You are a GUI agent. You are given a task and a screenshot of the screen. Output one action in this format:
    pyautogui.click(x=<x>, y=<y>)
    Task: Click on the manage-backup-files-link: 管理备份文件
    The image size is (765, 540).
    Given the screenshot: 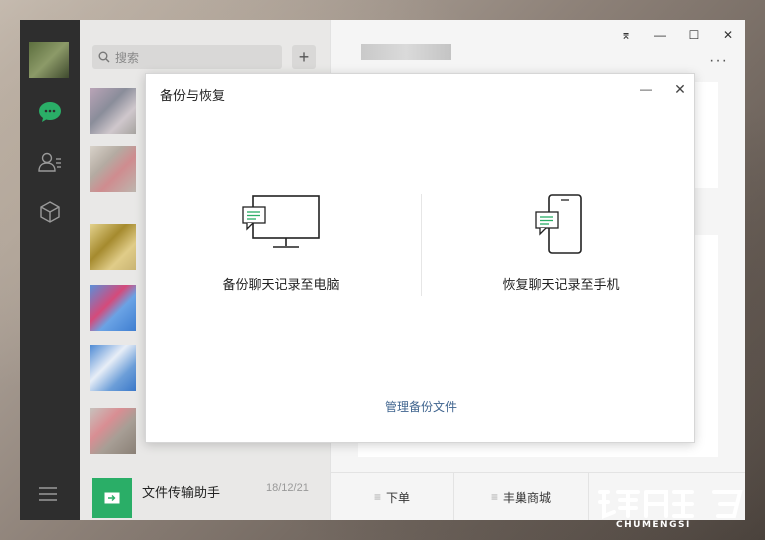 What is the action you would take?
    pyautogui.click(x=421, y=406)
    